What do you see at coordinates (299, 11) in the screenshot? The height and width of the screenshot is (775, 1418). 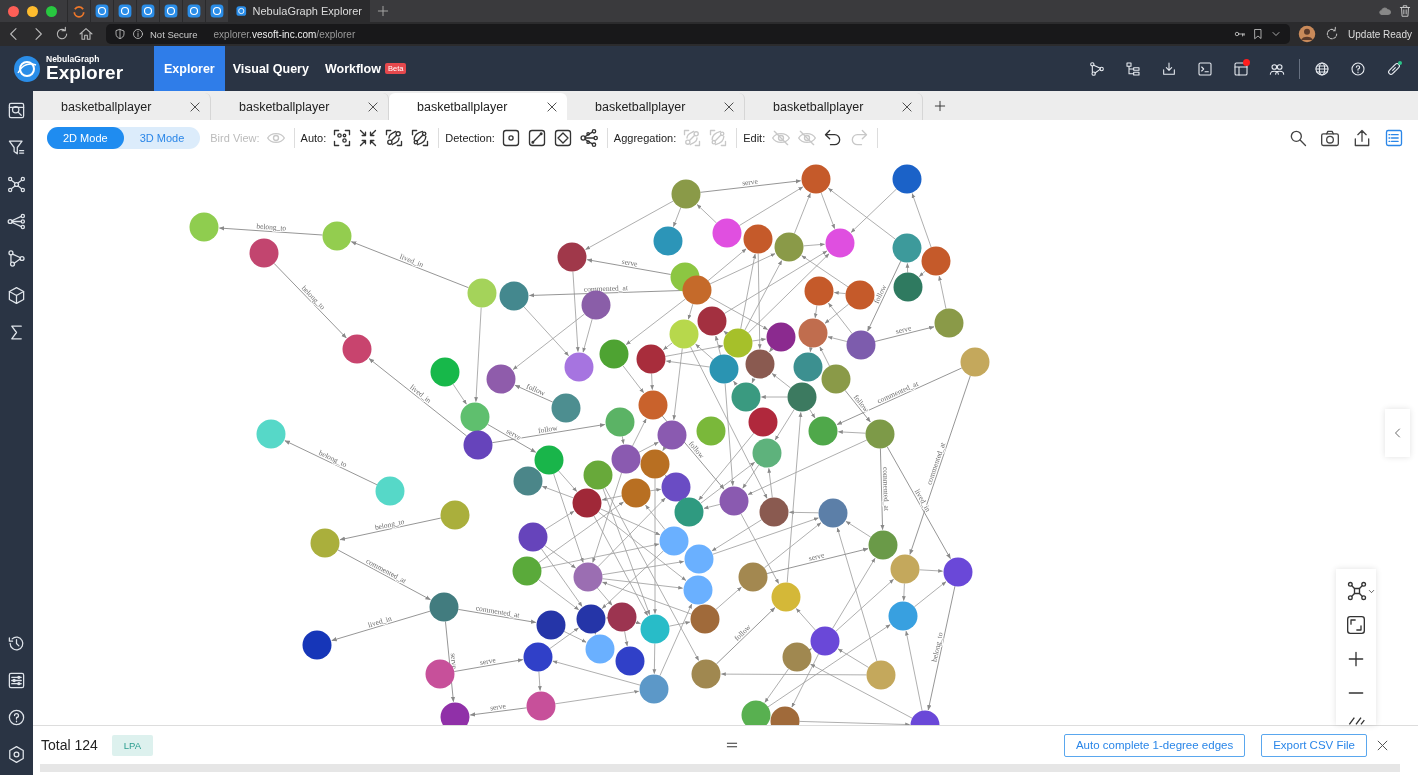 I see `browser-tab: NebulaGraph Explorer` at bounding box center [299, 11].